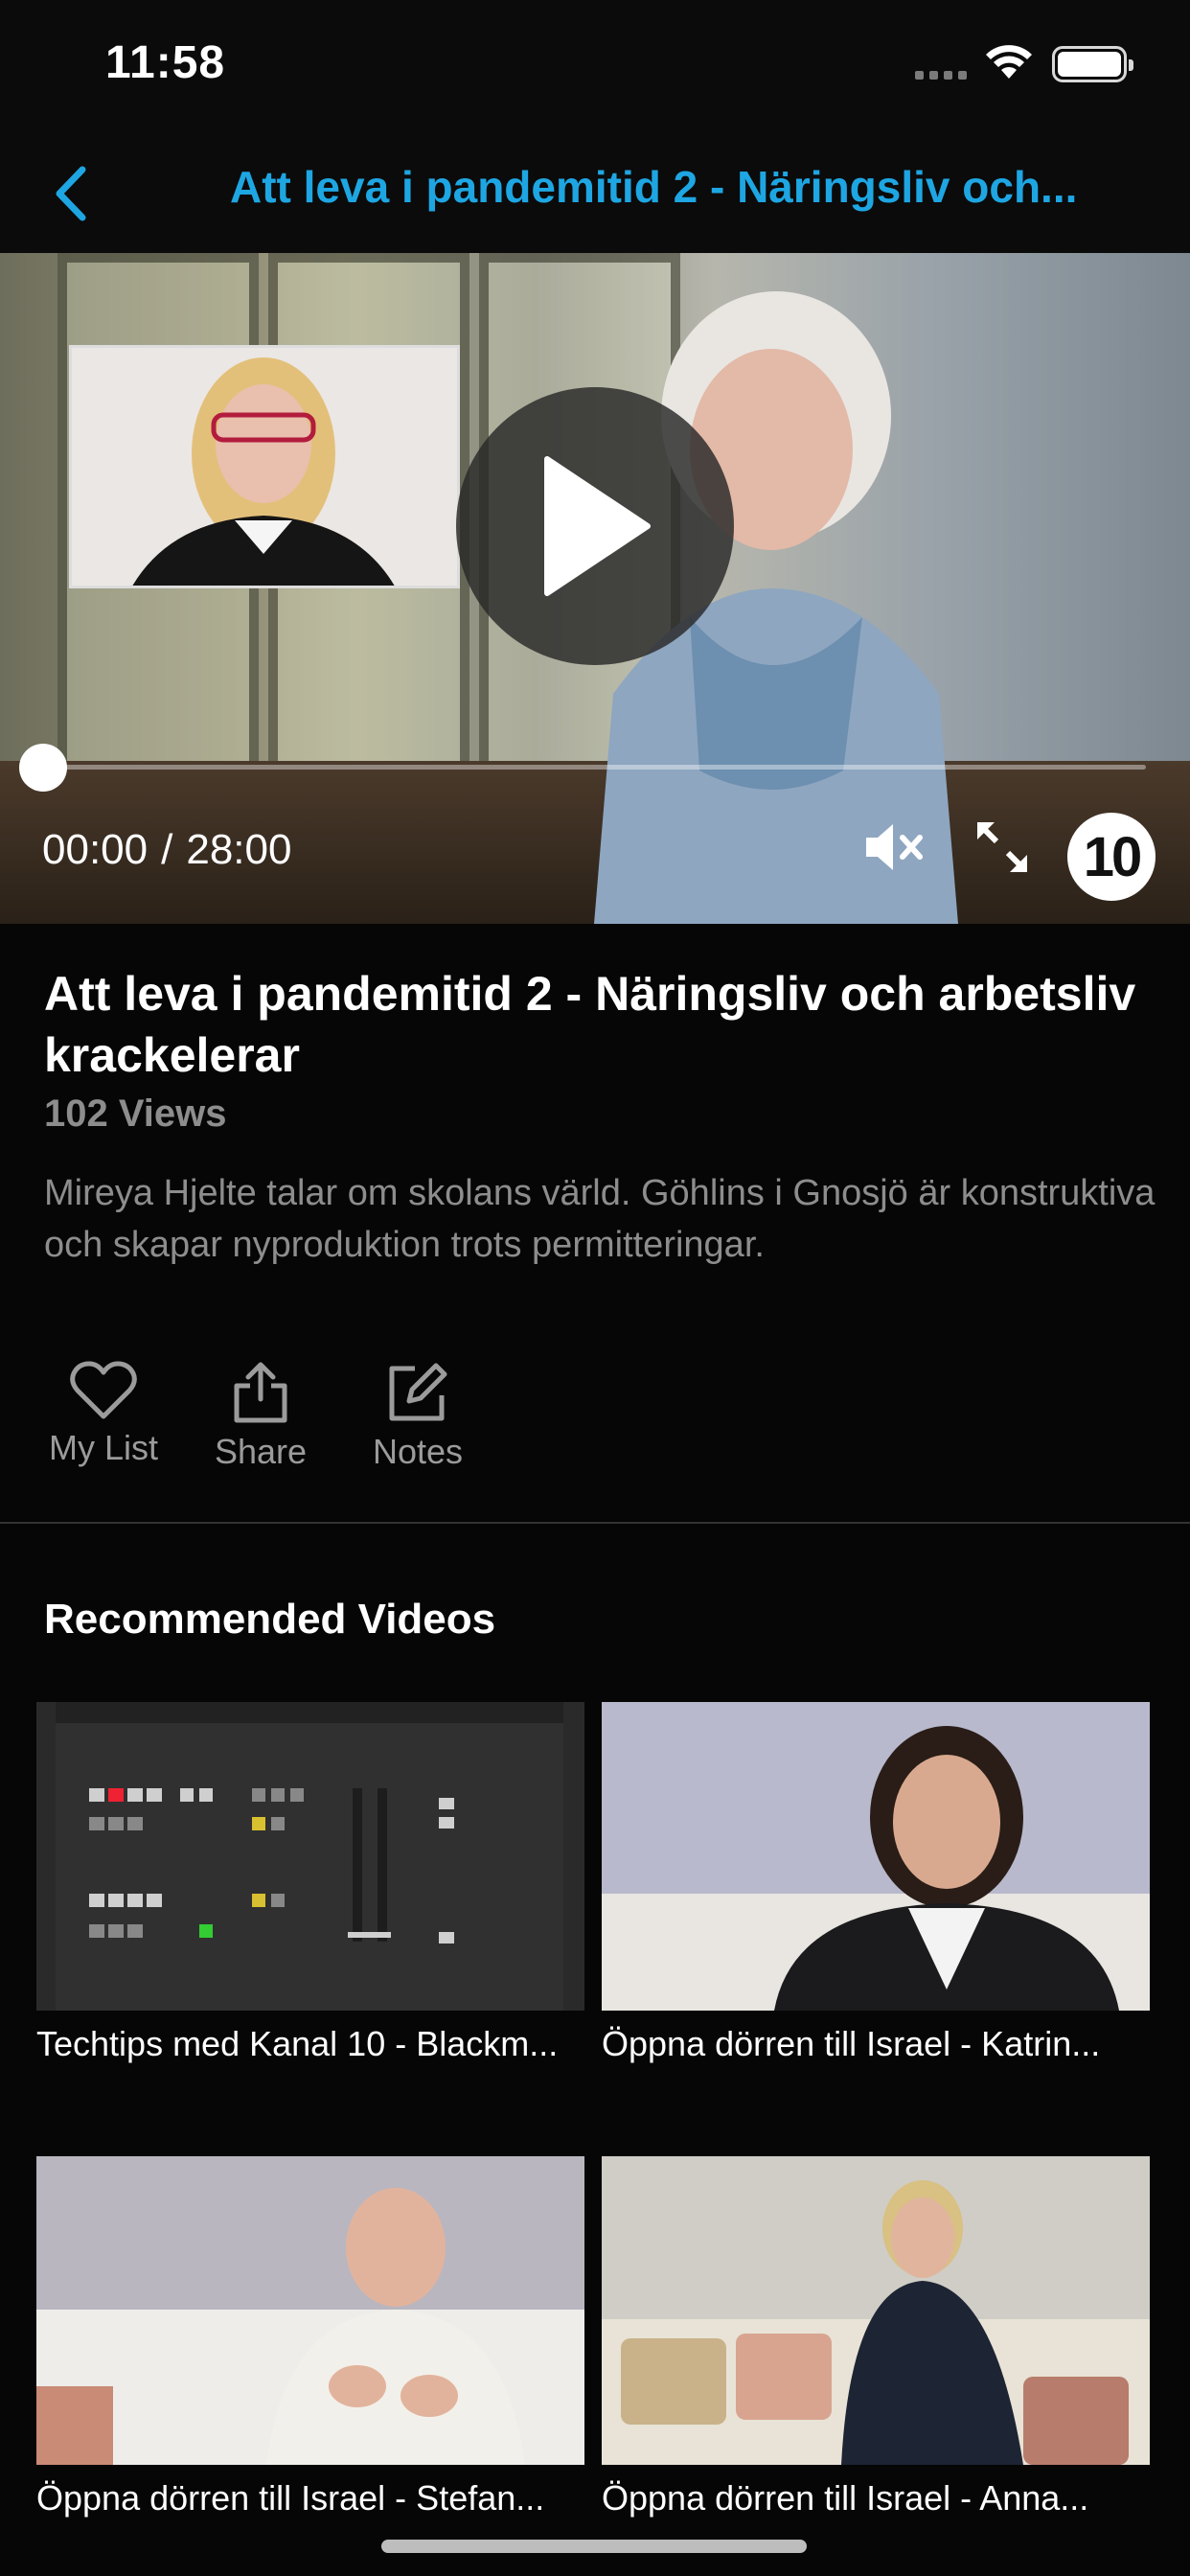  Describe the element at coordinates (418, 1392) in the screenshot. I see `edit-icon` at that location.